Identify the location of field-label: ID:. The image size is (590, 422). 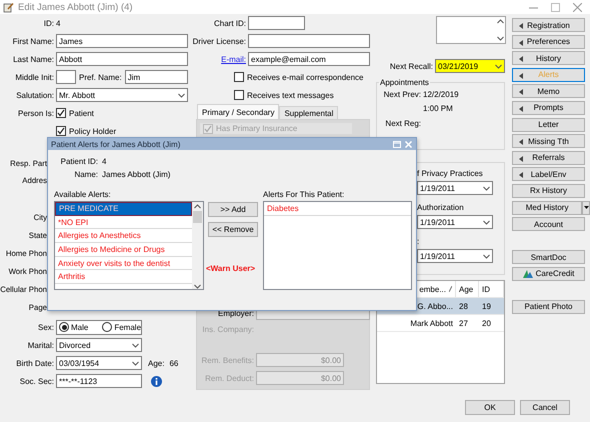
(48, 23).